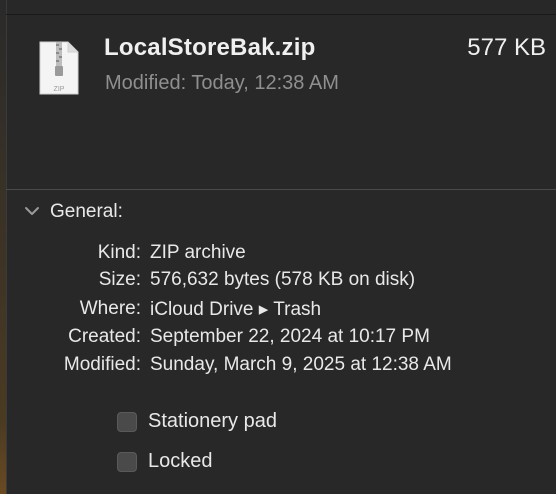 This screenshot has width=556, height=494. Describe the element at coordinates (59, 68) in the screenshot. I see `zip-file-icon: ZIP` at that location.